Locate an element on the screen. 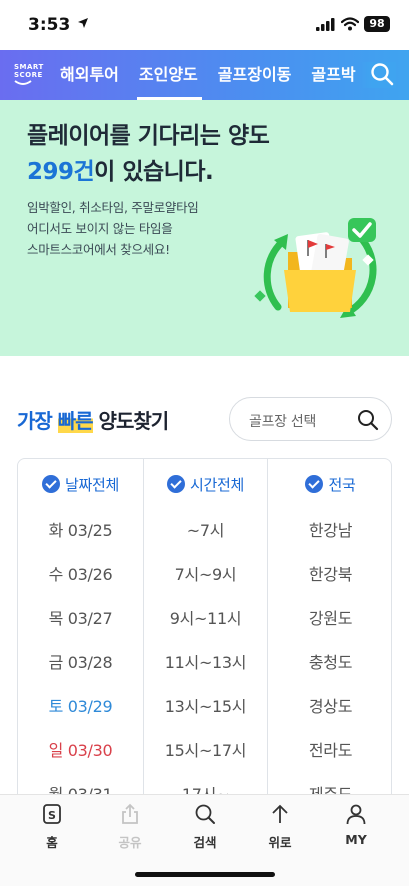  arrow-up-icon is located at coordinates (280, 813).